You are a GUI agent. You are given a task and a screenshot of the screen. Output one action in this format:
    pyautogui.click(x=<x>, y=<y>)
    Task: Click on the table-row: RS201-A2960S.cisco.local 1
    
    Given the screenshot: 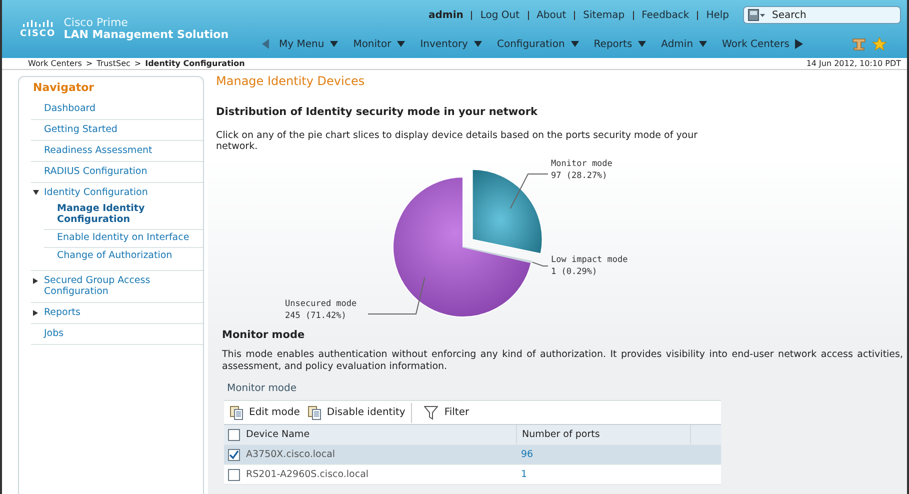 What is the action you would take?
    pyautogui.click(x=472, y=475)
    